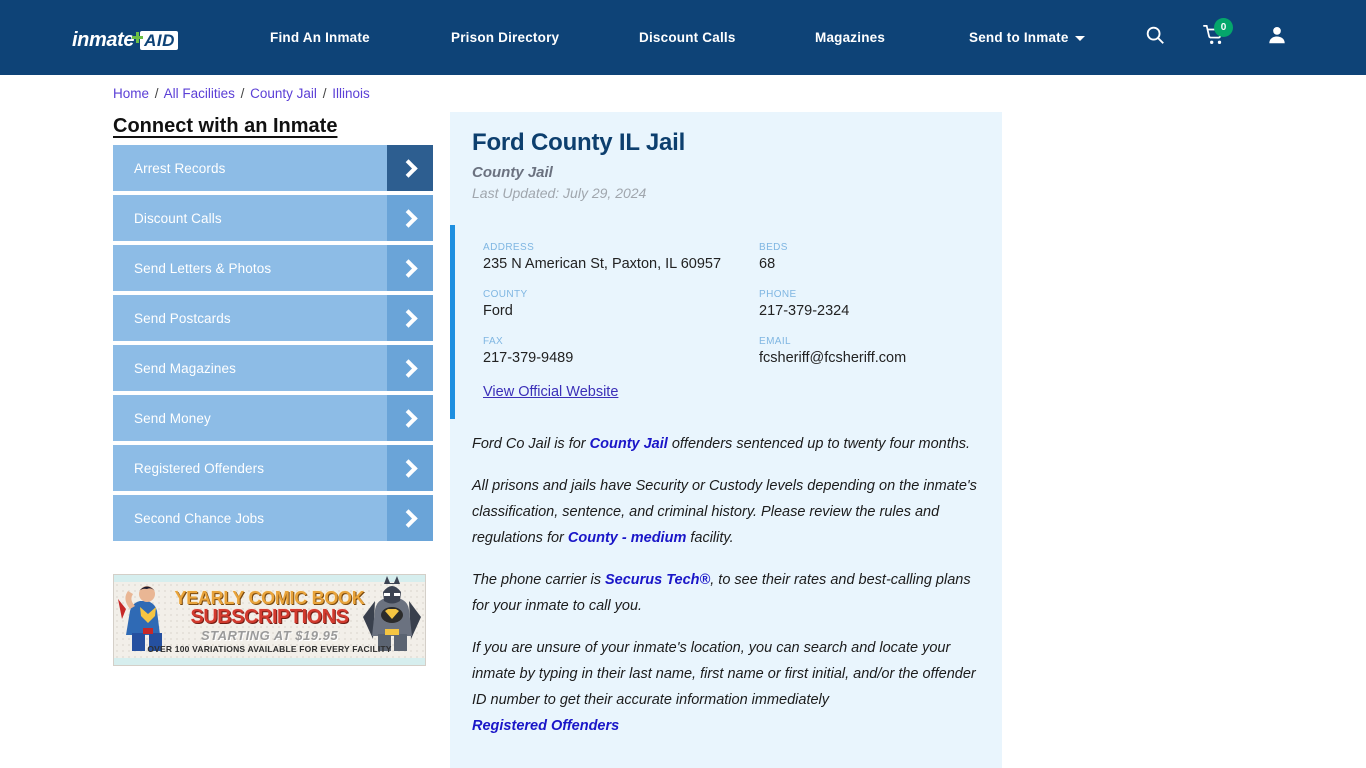 The width and height of the screenshot is (1366, 768). What do you see at coordinates (273, 418) in the screenshot?
I see `sidebar-item-send-money: Send Money` at bounding box center [273, 418].